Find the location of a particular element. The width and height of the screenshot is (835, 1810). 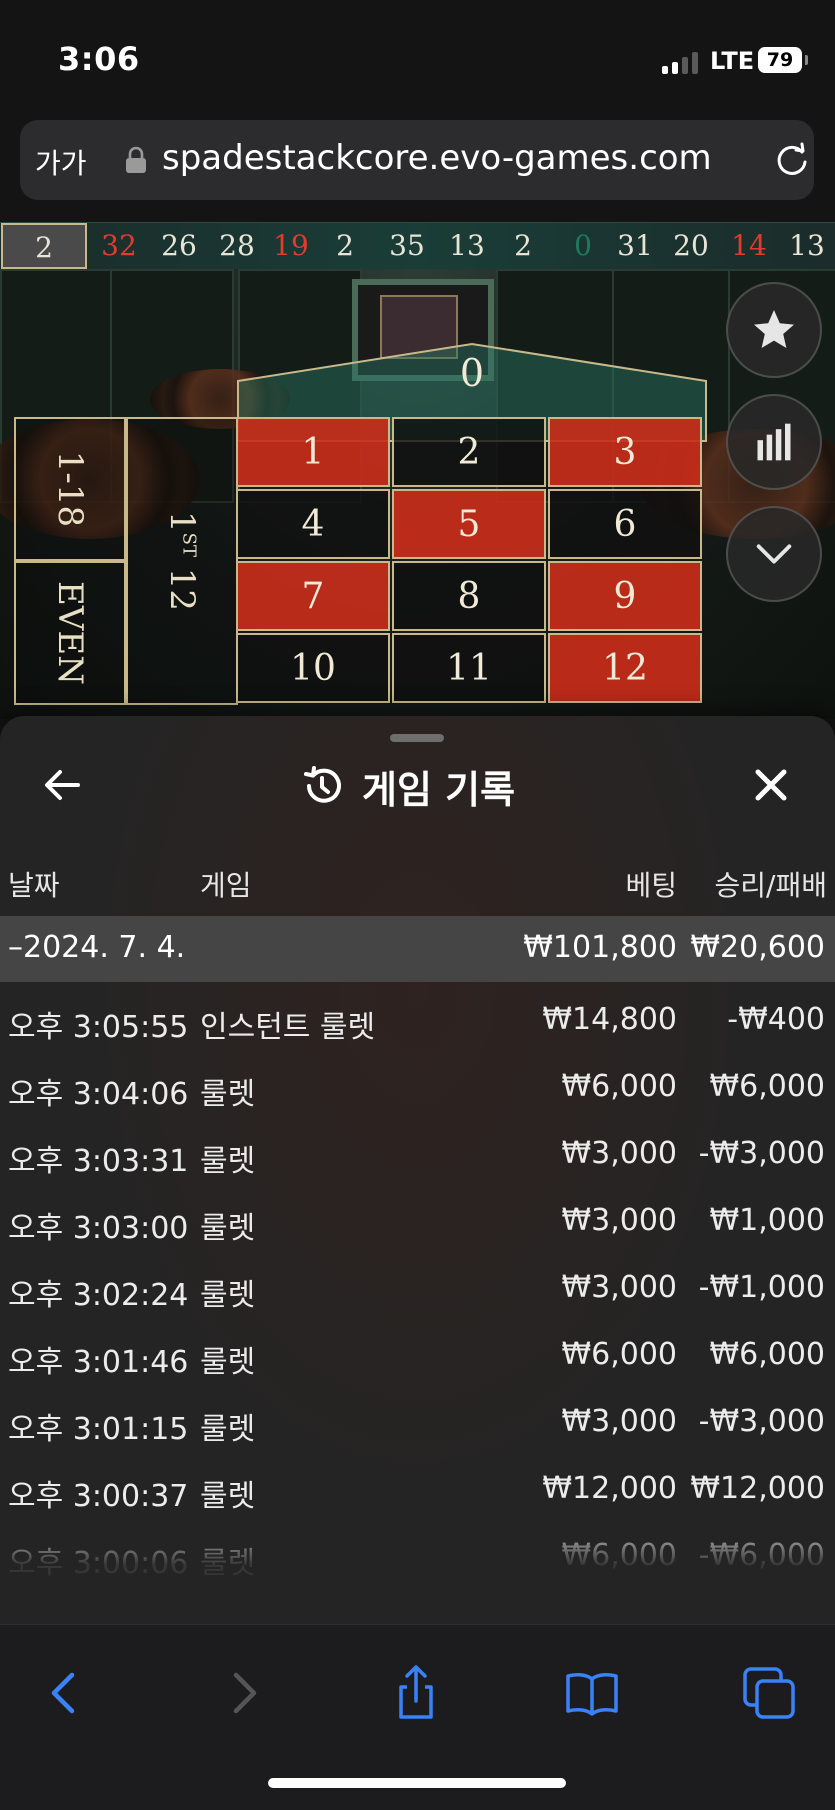

bet-number: 4 is located at coordinates (313, 524).